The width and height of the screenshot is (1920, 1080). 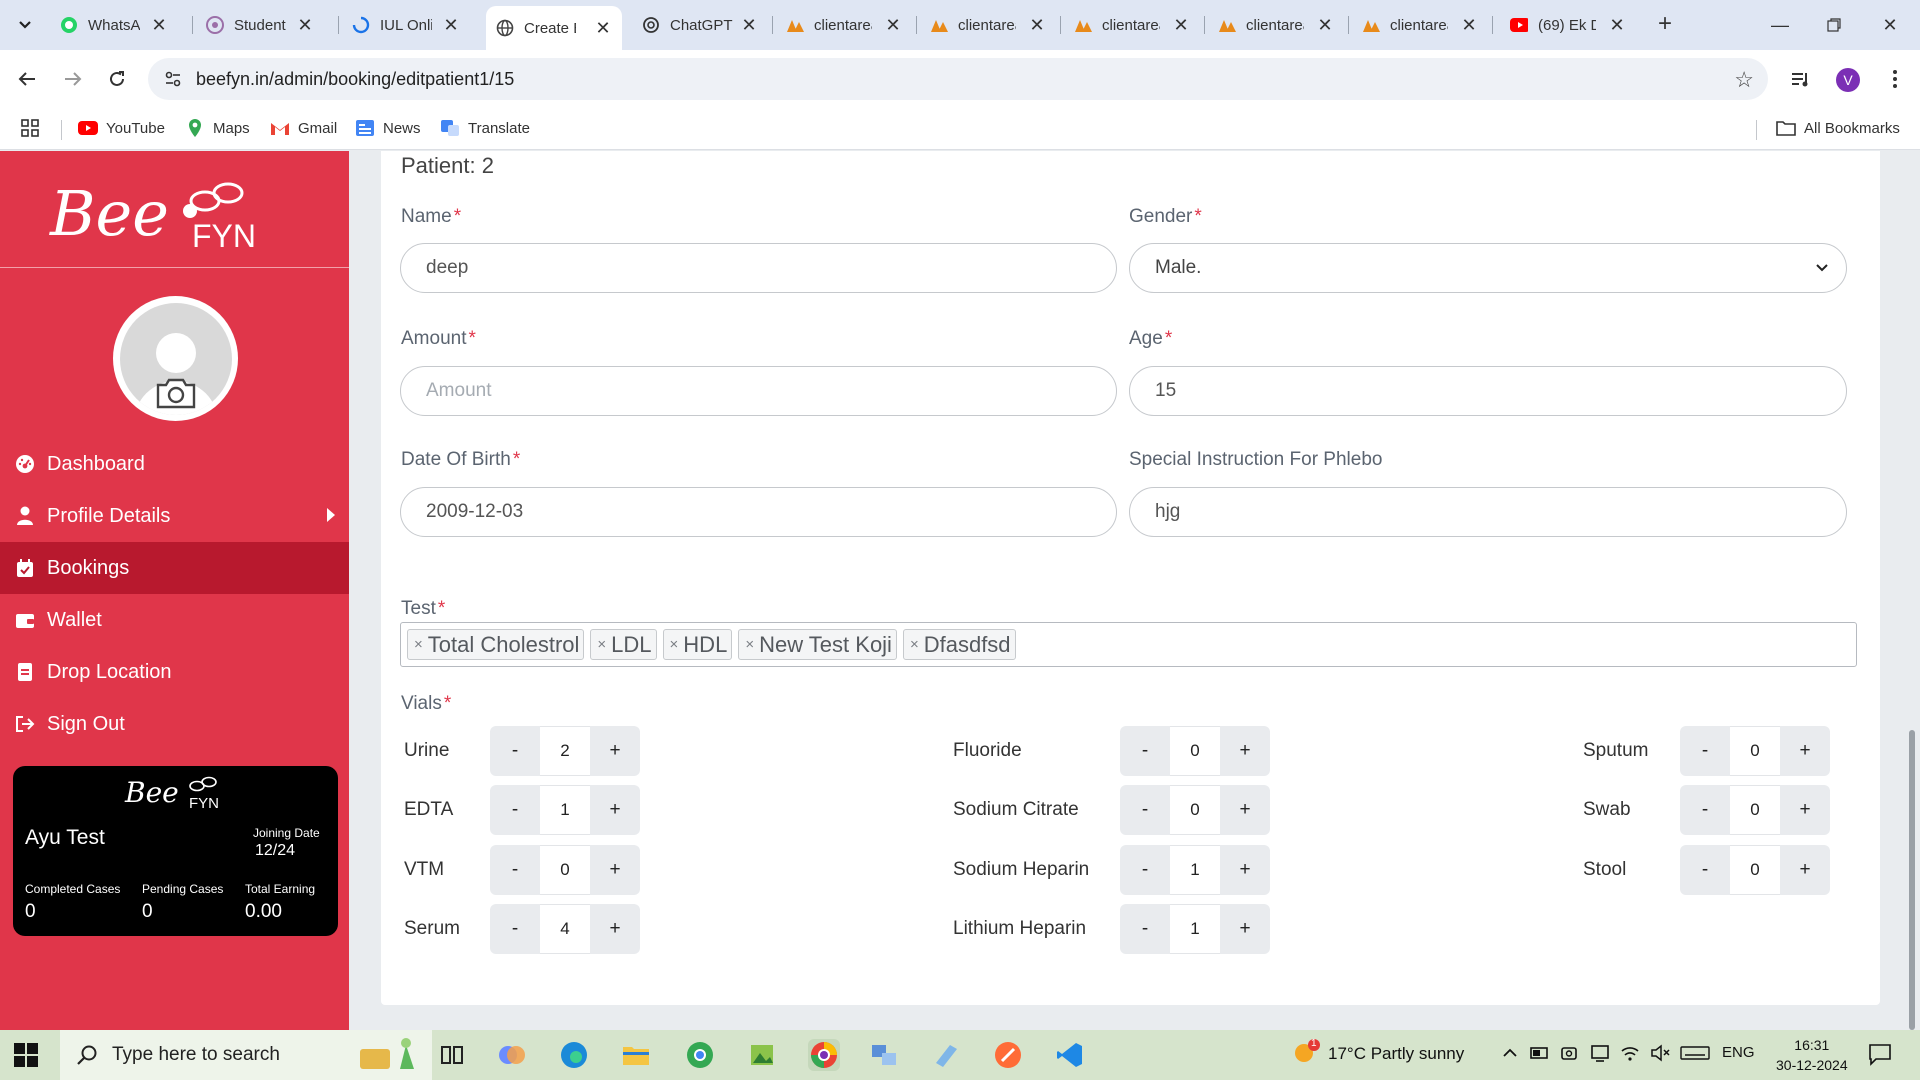 I want to click on display-icon, so click(x=1600, y=1053).